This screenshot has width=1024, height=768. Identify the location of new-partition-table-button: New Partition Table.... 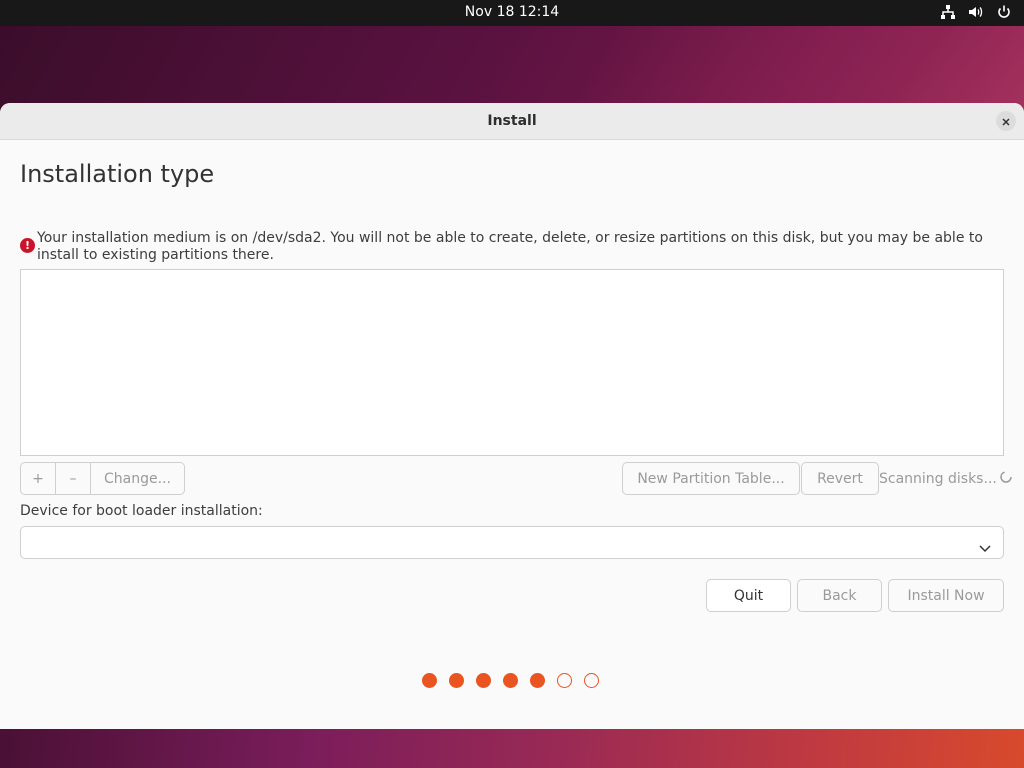
(711, 478).